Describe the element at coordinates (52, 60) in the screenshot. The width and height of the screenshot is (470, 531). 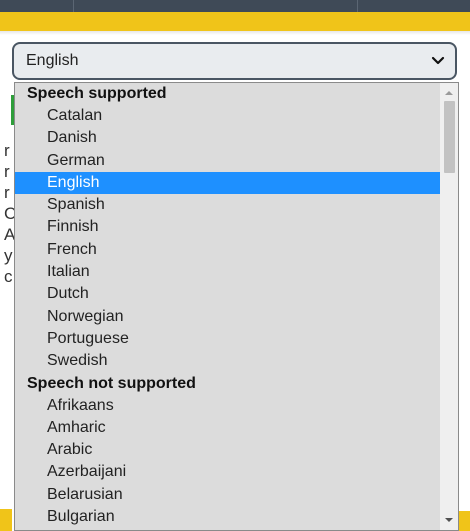
I see `language-select-value: English` at that location.